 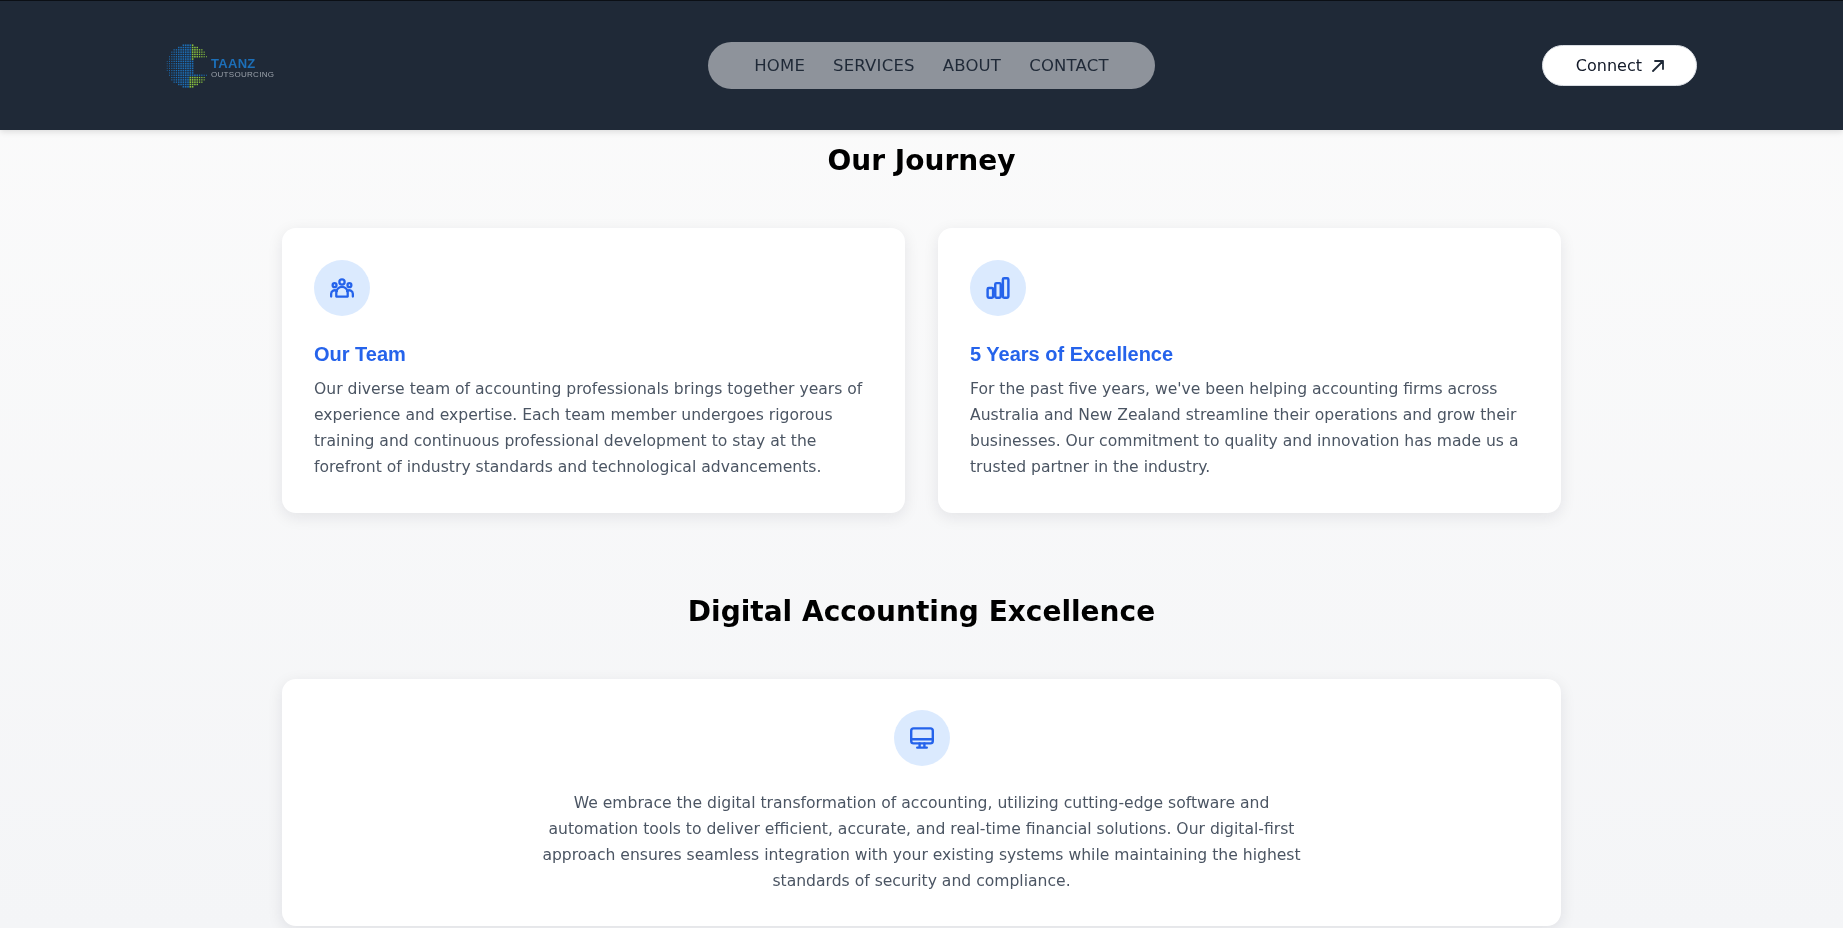 I want to click on logo-name: TAANZ, so click(x=233, y=64).